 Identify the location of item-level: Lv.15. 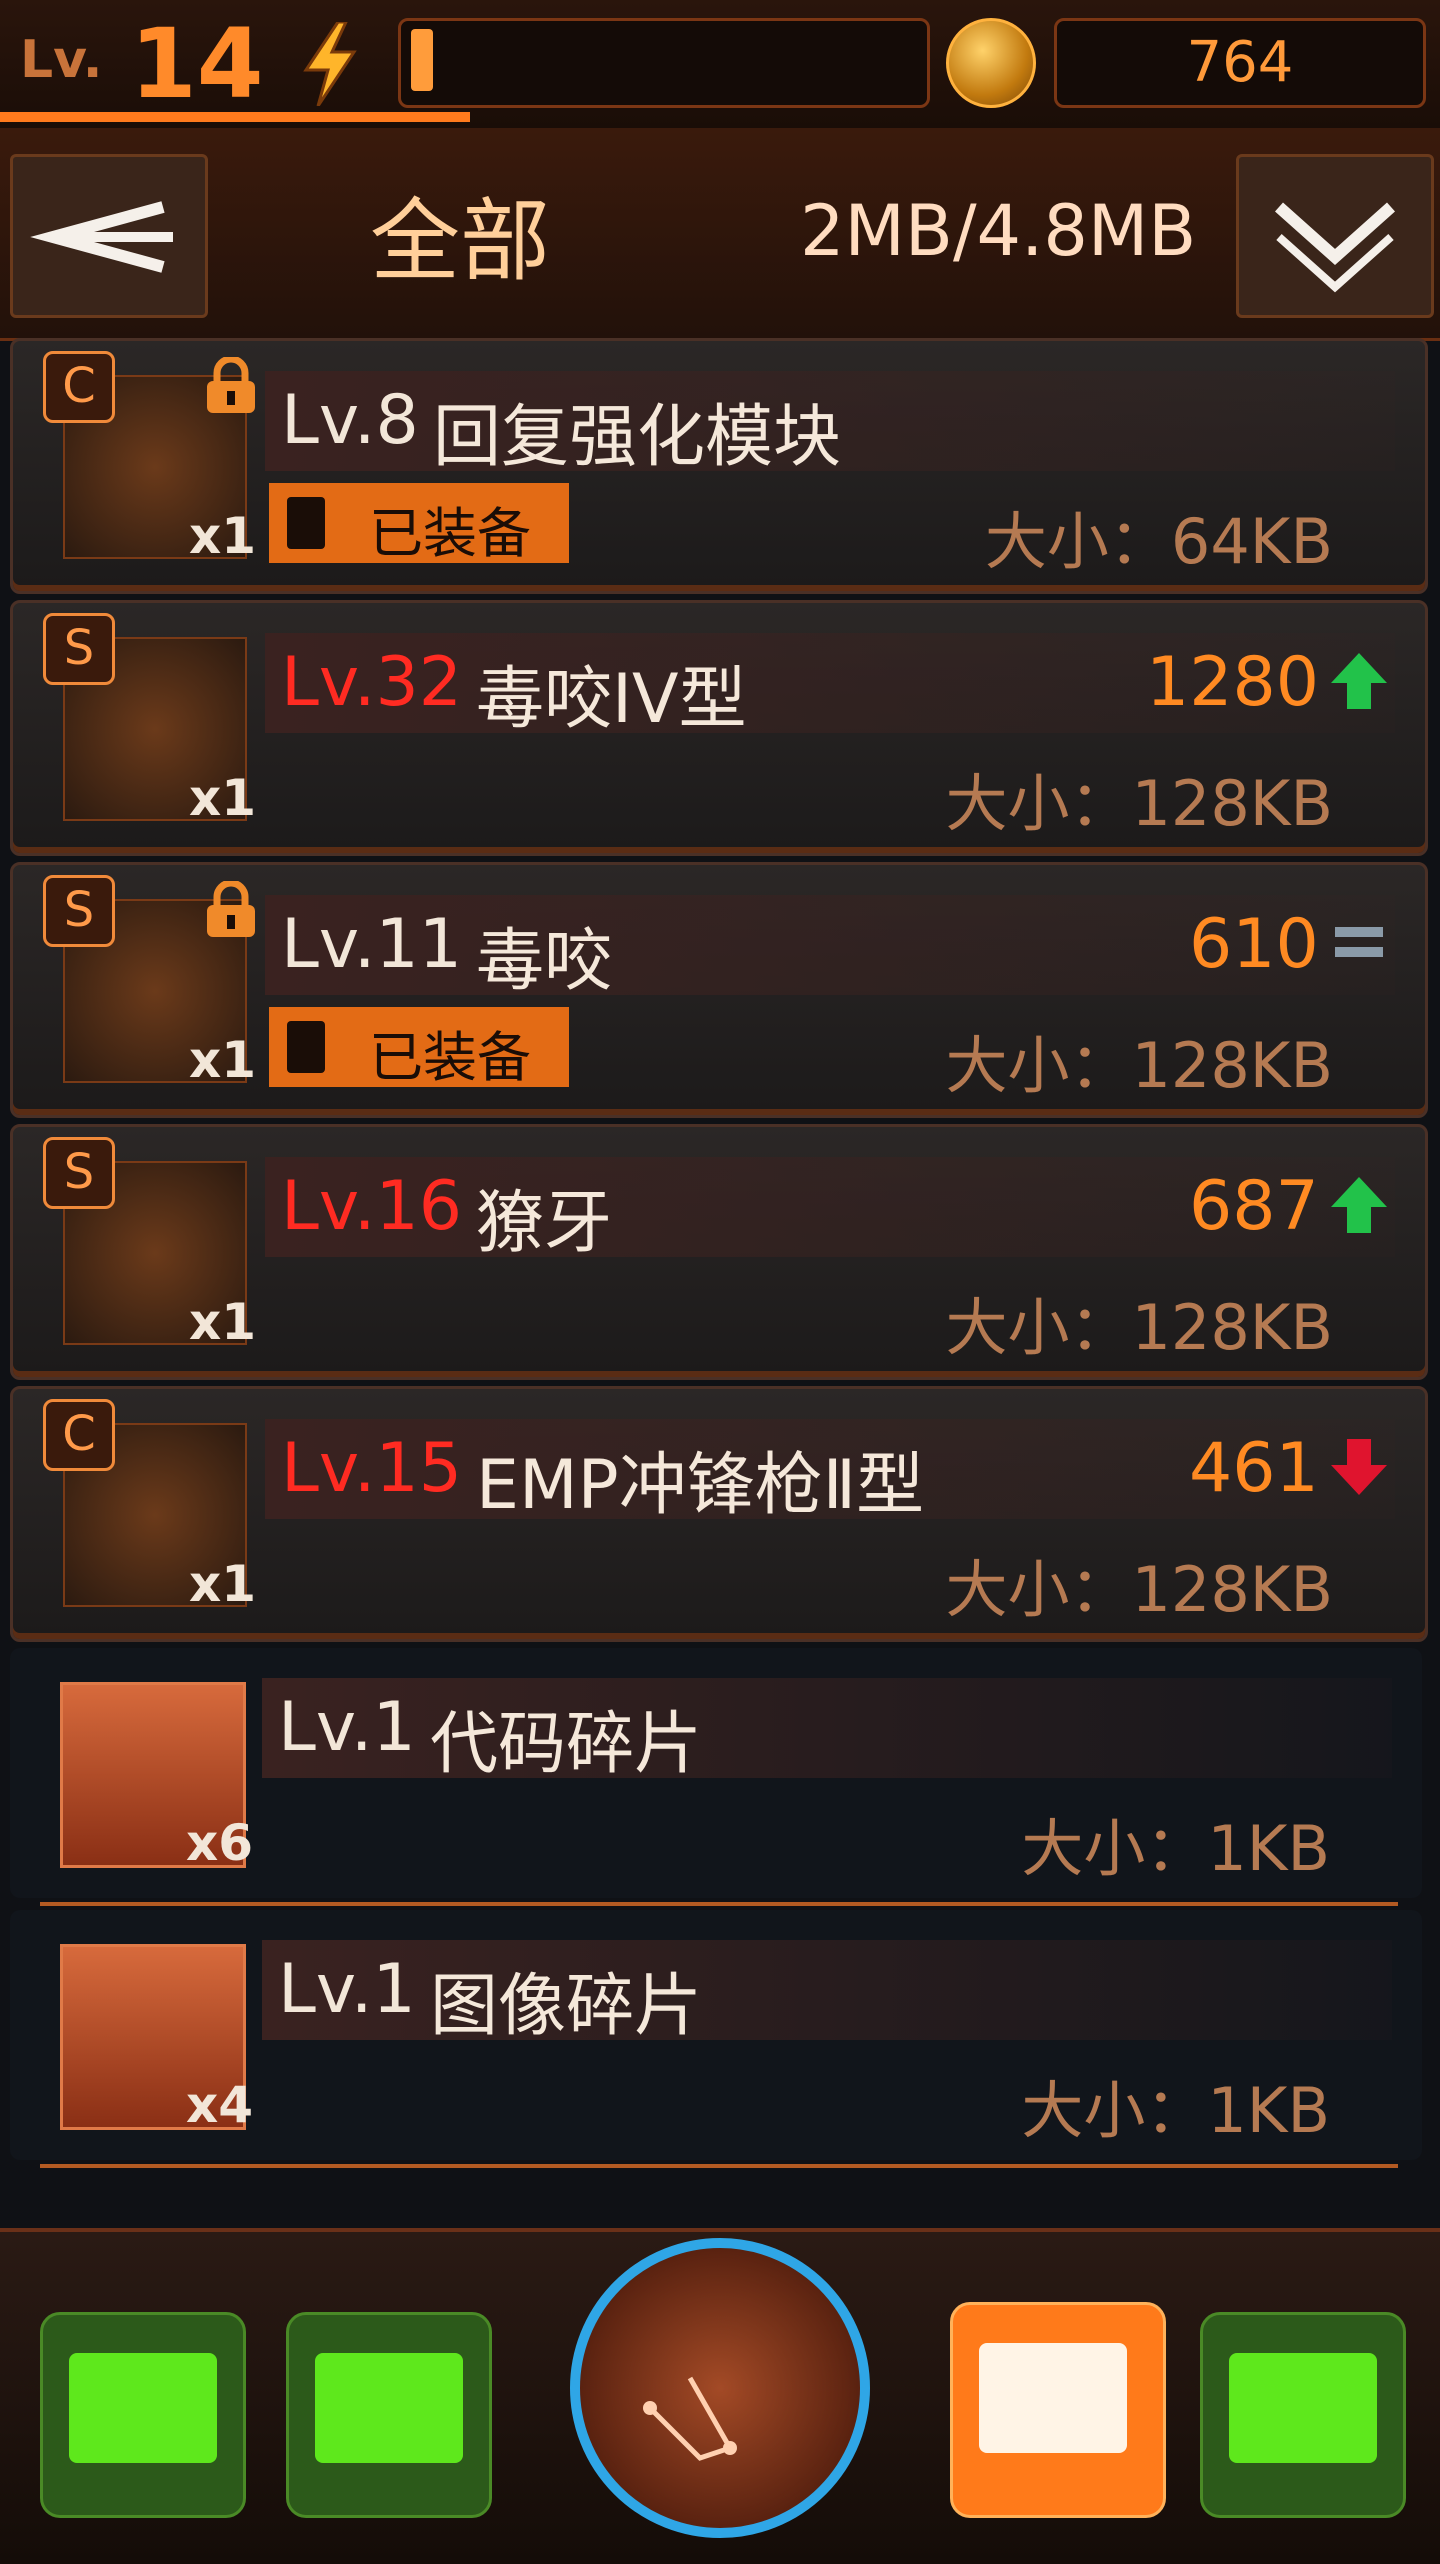
(371, 1468).